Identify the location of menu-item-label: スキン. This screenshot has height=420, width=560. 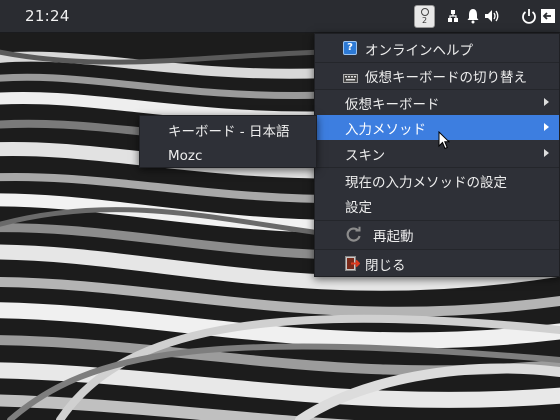
(365, 155).